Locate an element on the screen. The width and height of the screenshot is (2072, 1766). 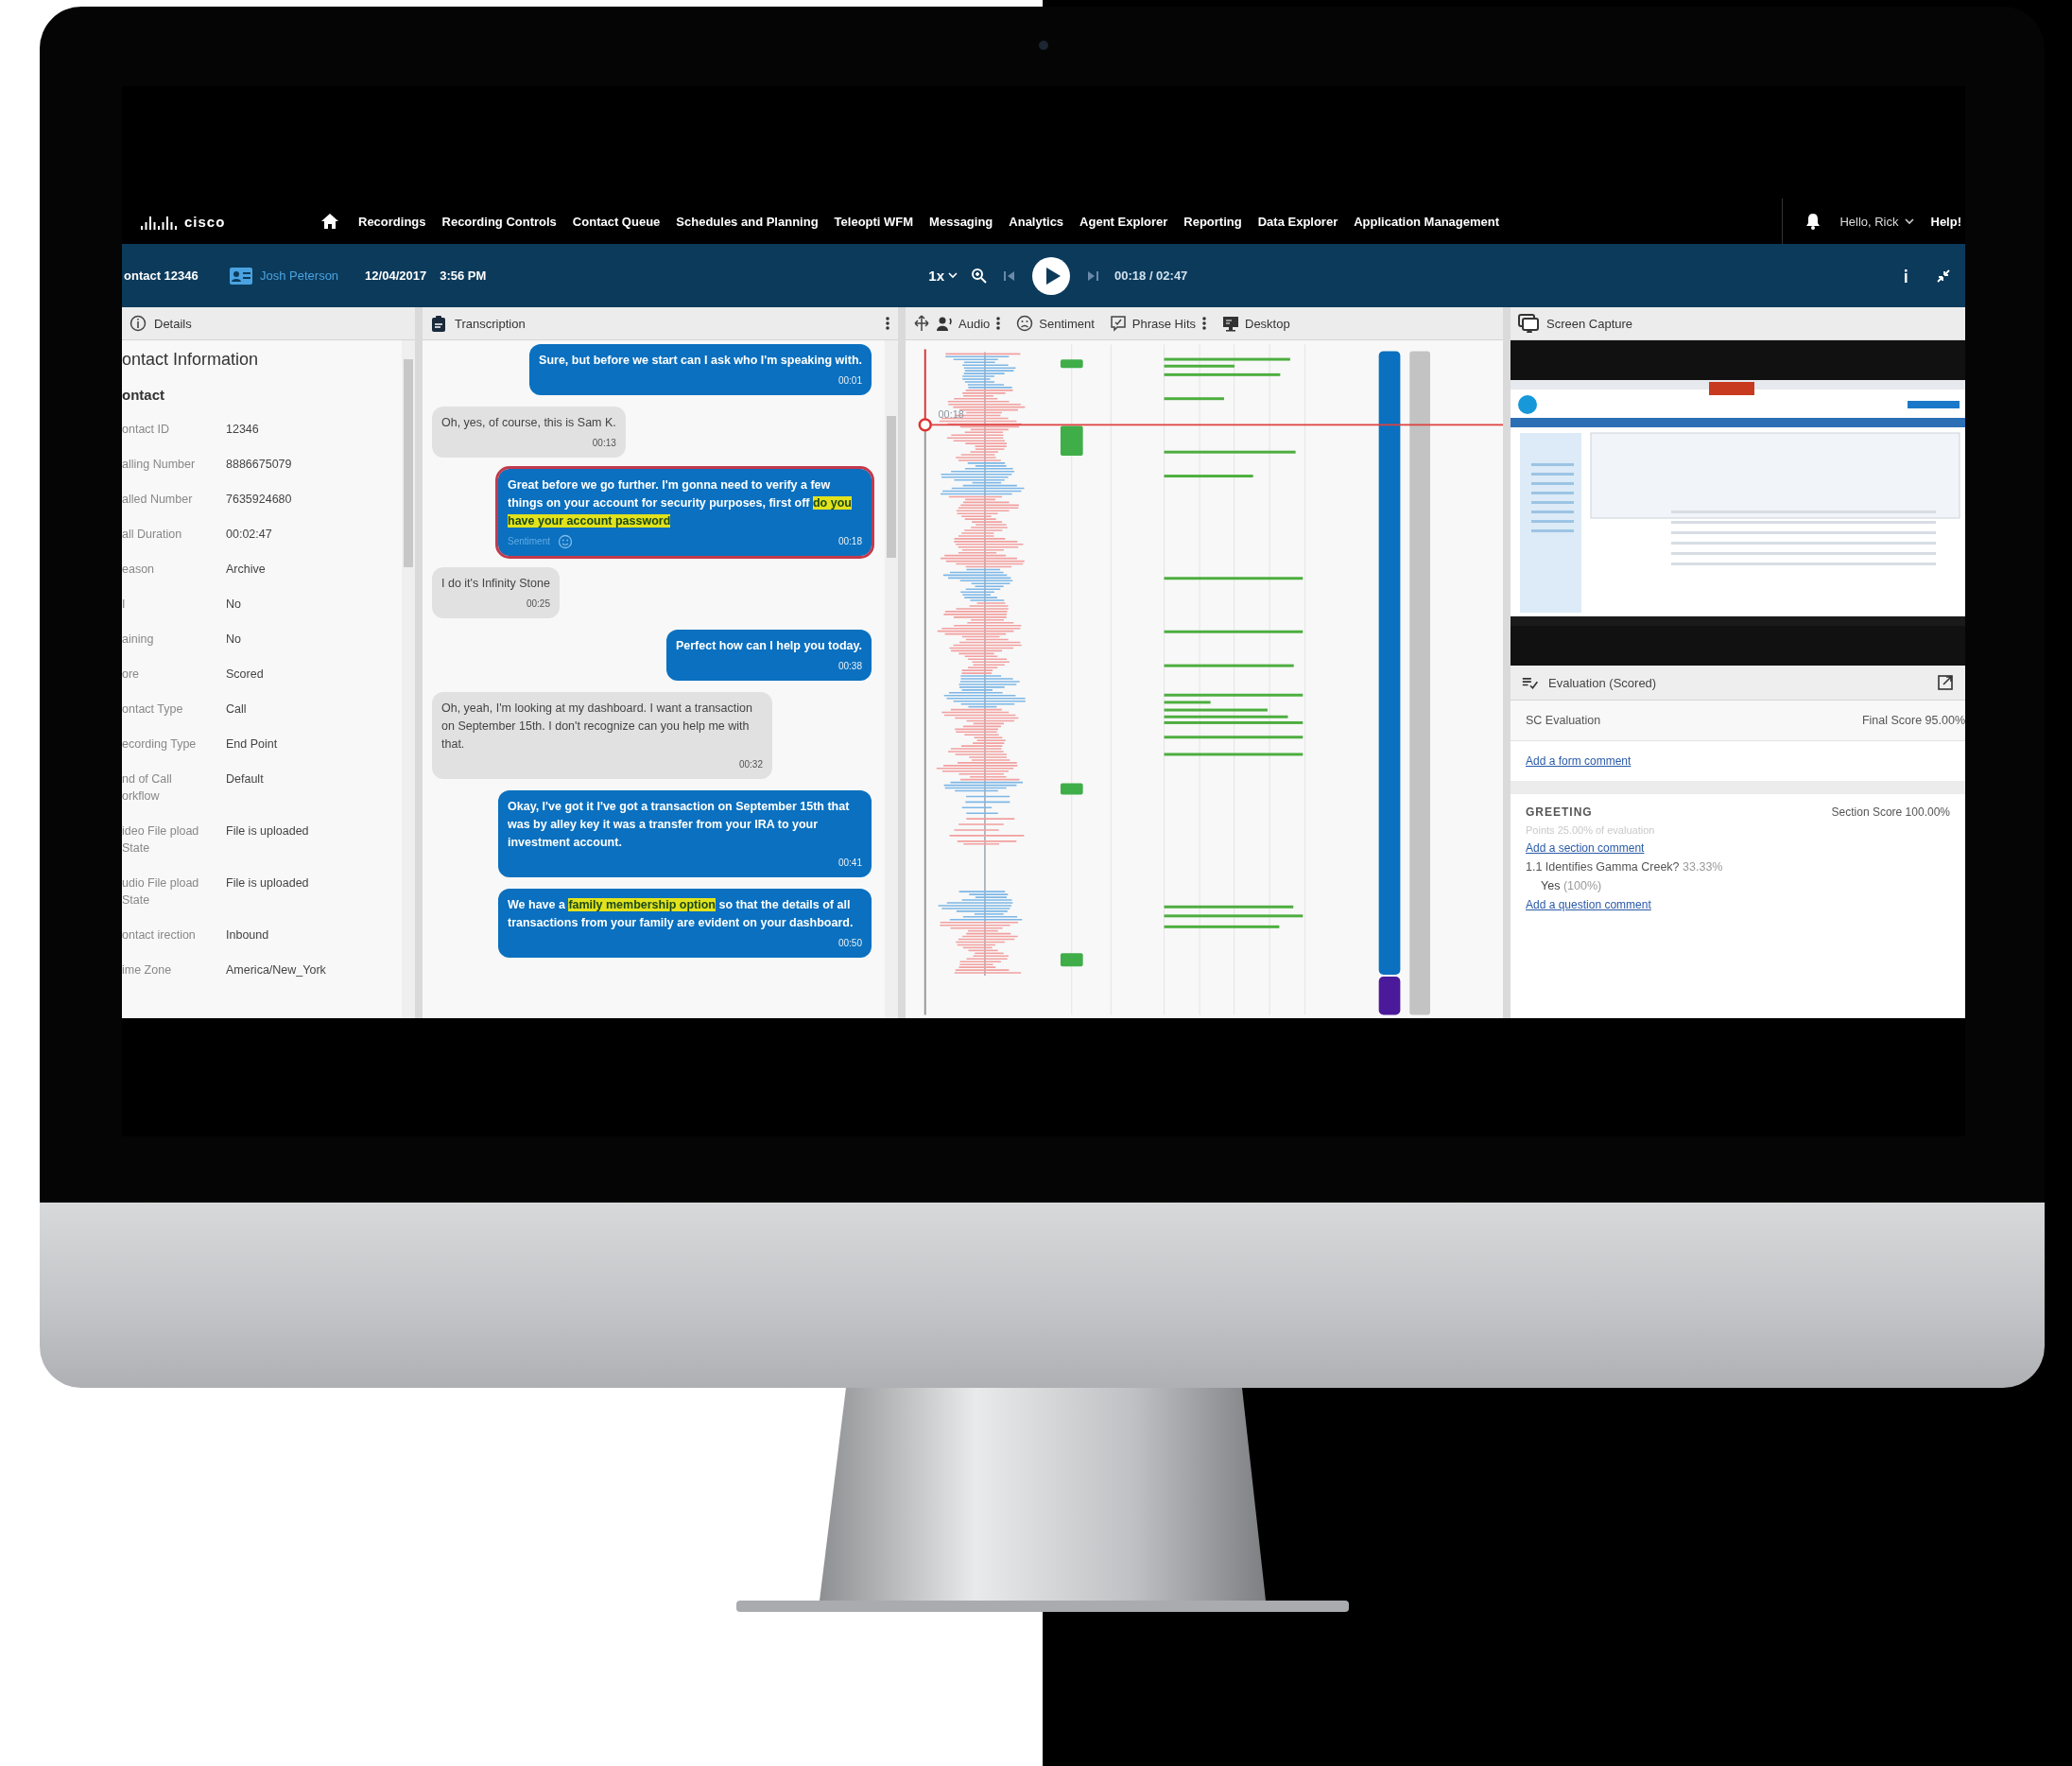
nav-link: Schedules and Planning is located at coordinates (748, 222).